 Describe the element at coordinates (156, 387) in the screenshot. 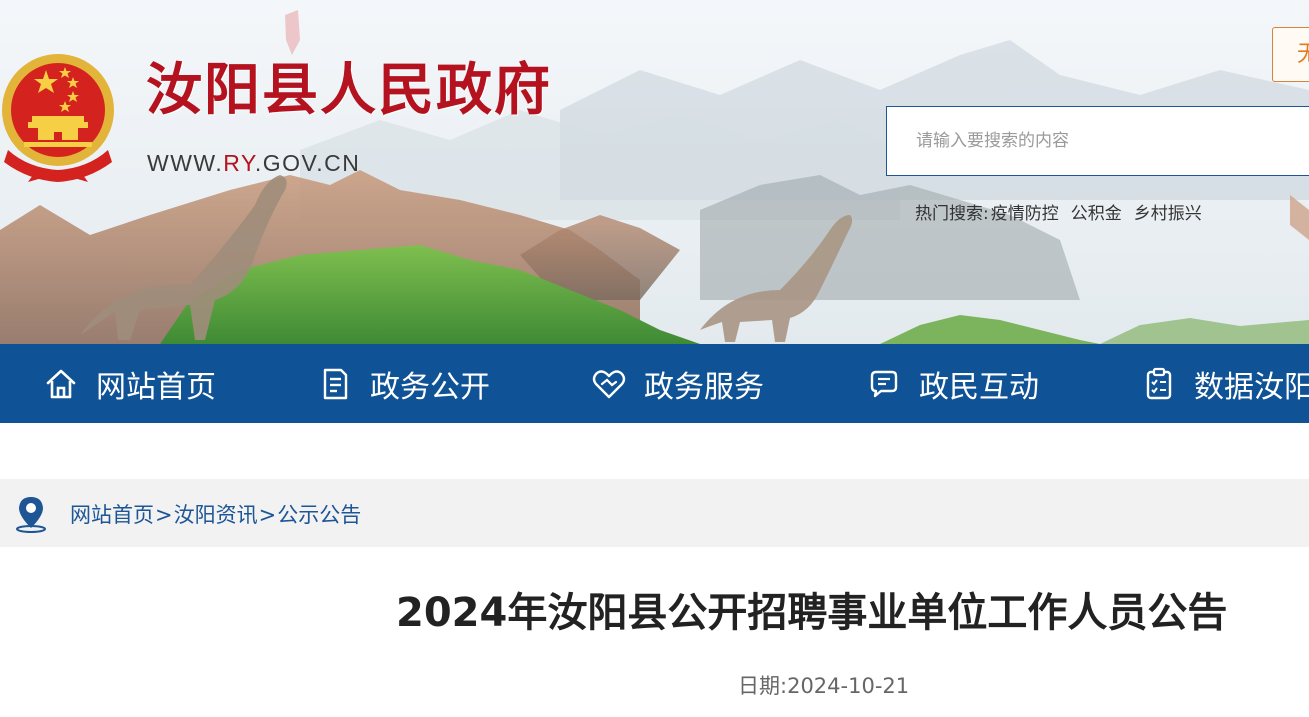

I see `nav-label: 网站首页` at that location.